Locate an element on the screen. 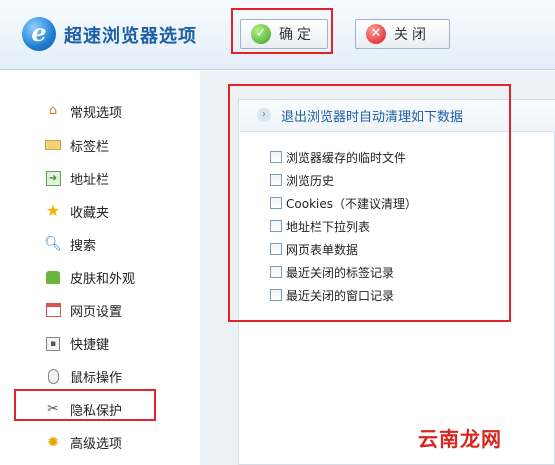 The width and height of the screenshot is (555, 465). address-icon: ➜ is located at coordinates (53, 178).